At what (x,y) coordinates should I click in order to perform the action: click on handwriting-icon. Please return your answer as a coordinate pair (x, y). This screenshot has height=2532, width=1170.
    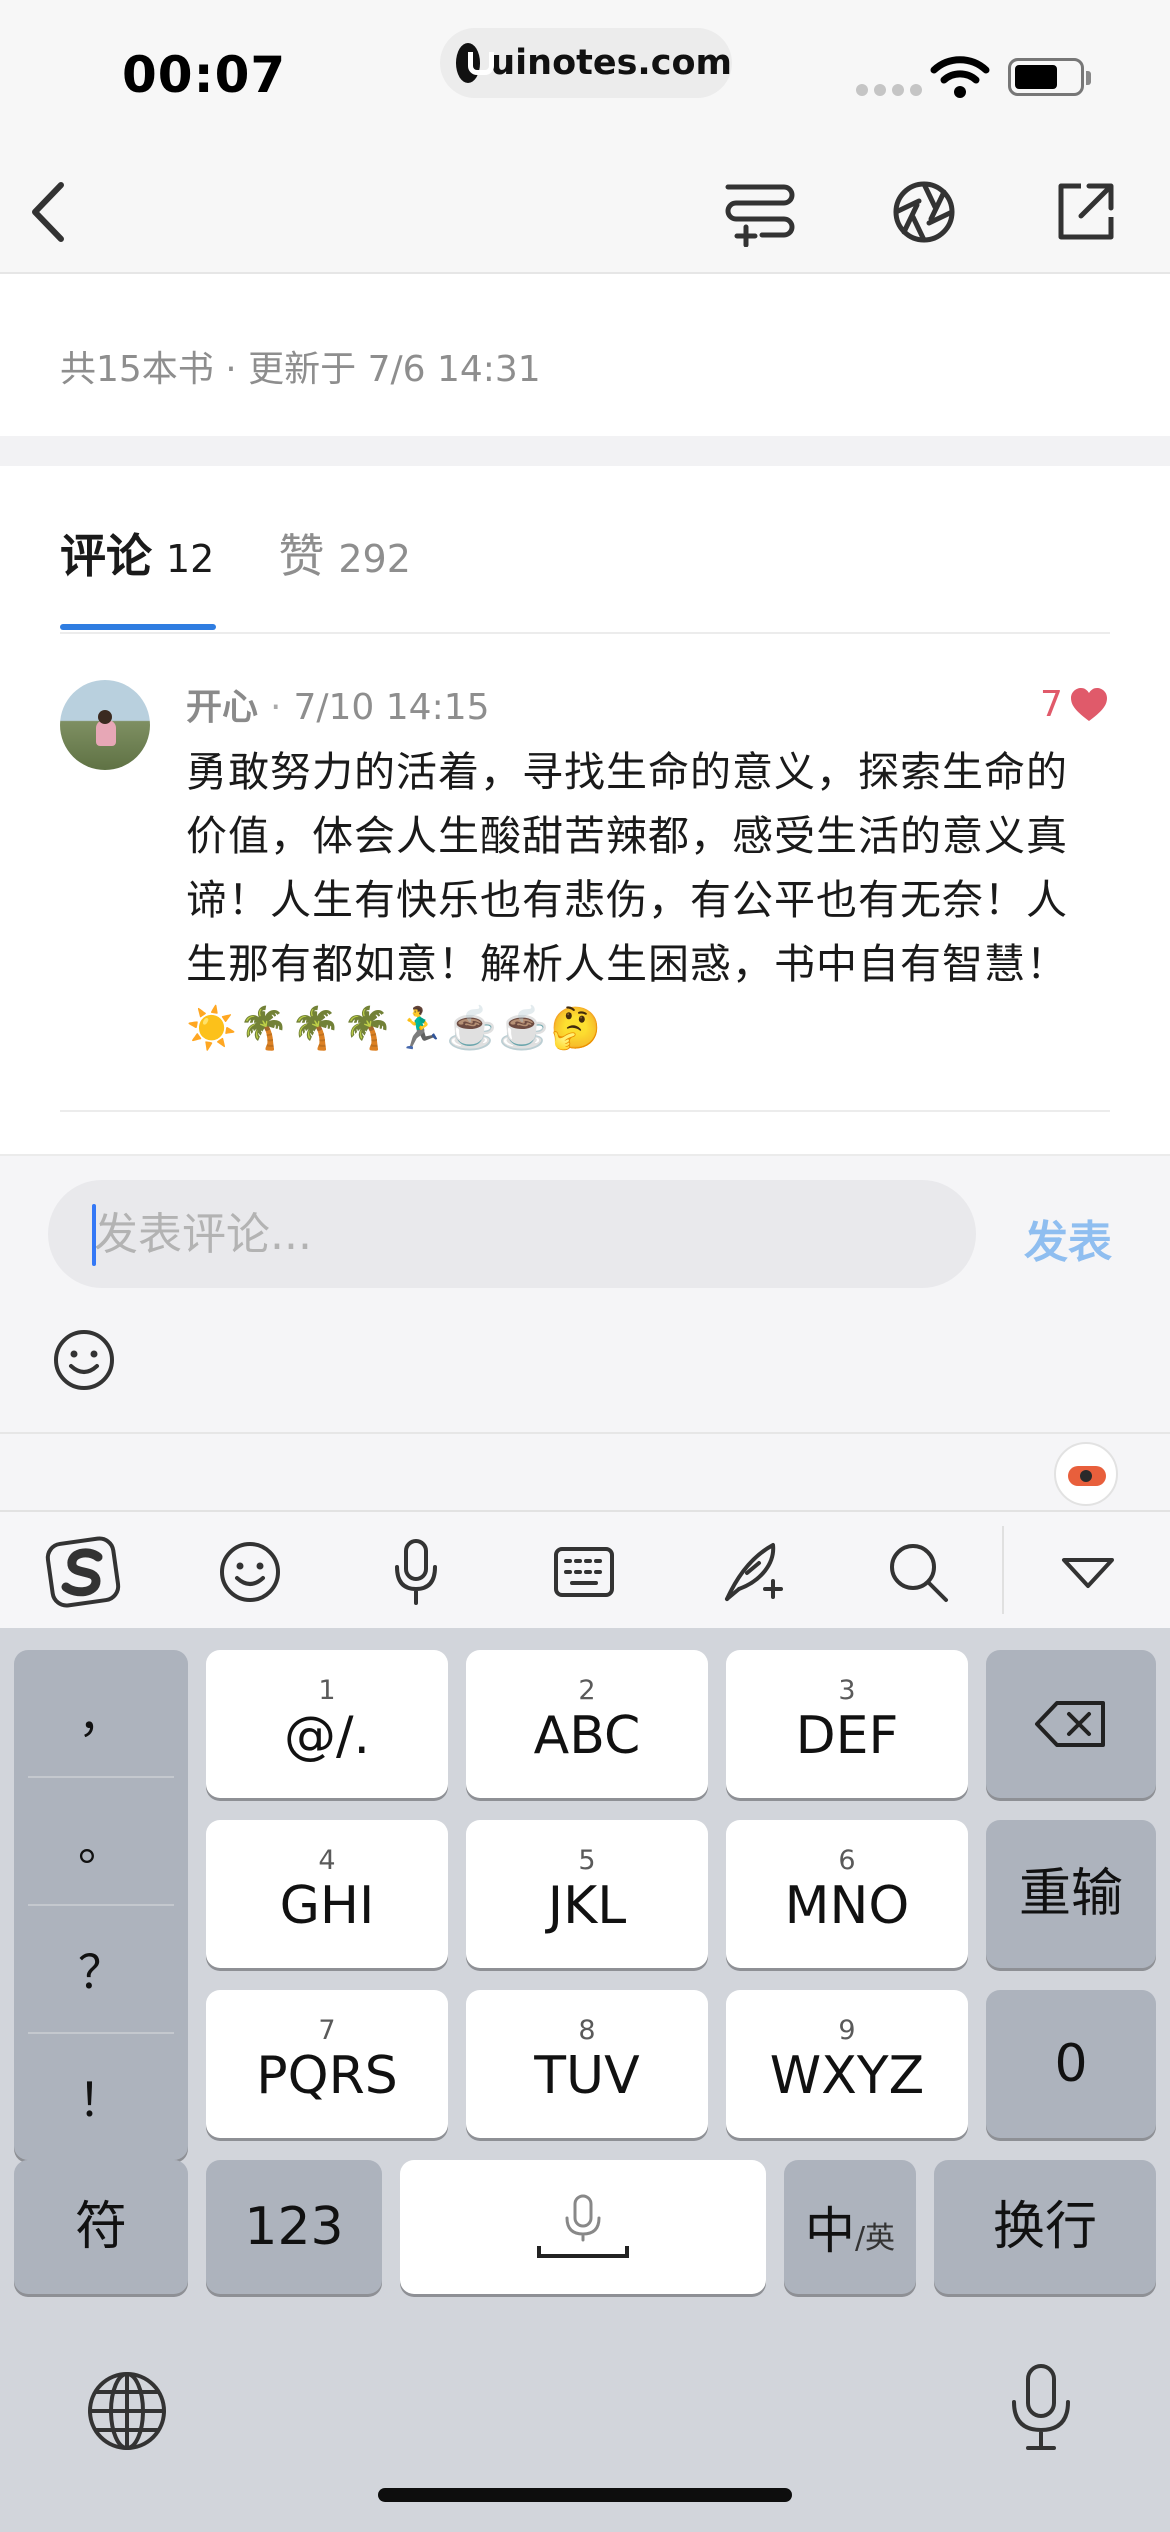
    Looking at the image, I should click on (752, 1572).